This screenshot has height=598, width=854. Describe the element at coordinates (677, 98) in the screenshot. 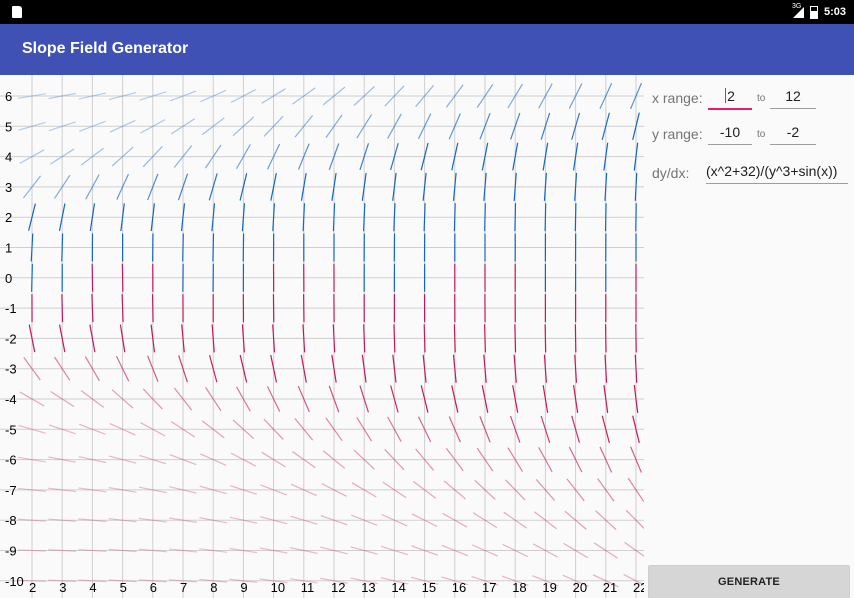

I see `x-range-label: x range:` at that location.